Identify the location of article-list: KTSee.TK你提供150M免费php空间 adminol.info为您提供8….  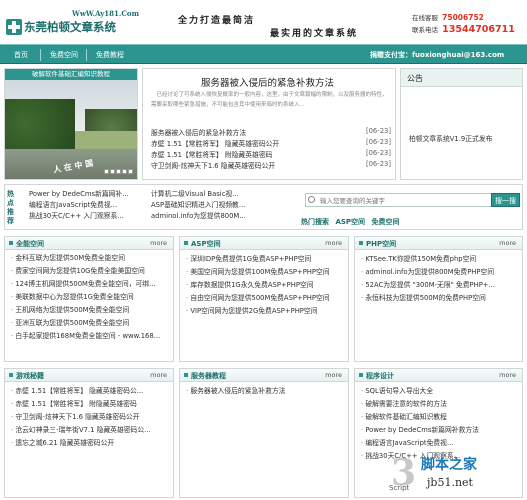
(428, 279).